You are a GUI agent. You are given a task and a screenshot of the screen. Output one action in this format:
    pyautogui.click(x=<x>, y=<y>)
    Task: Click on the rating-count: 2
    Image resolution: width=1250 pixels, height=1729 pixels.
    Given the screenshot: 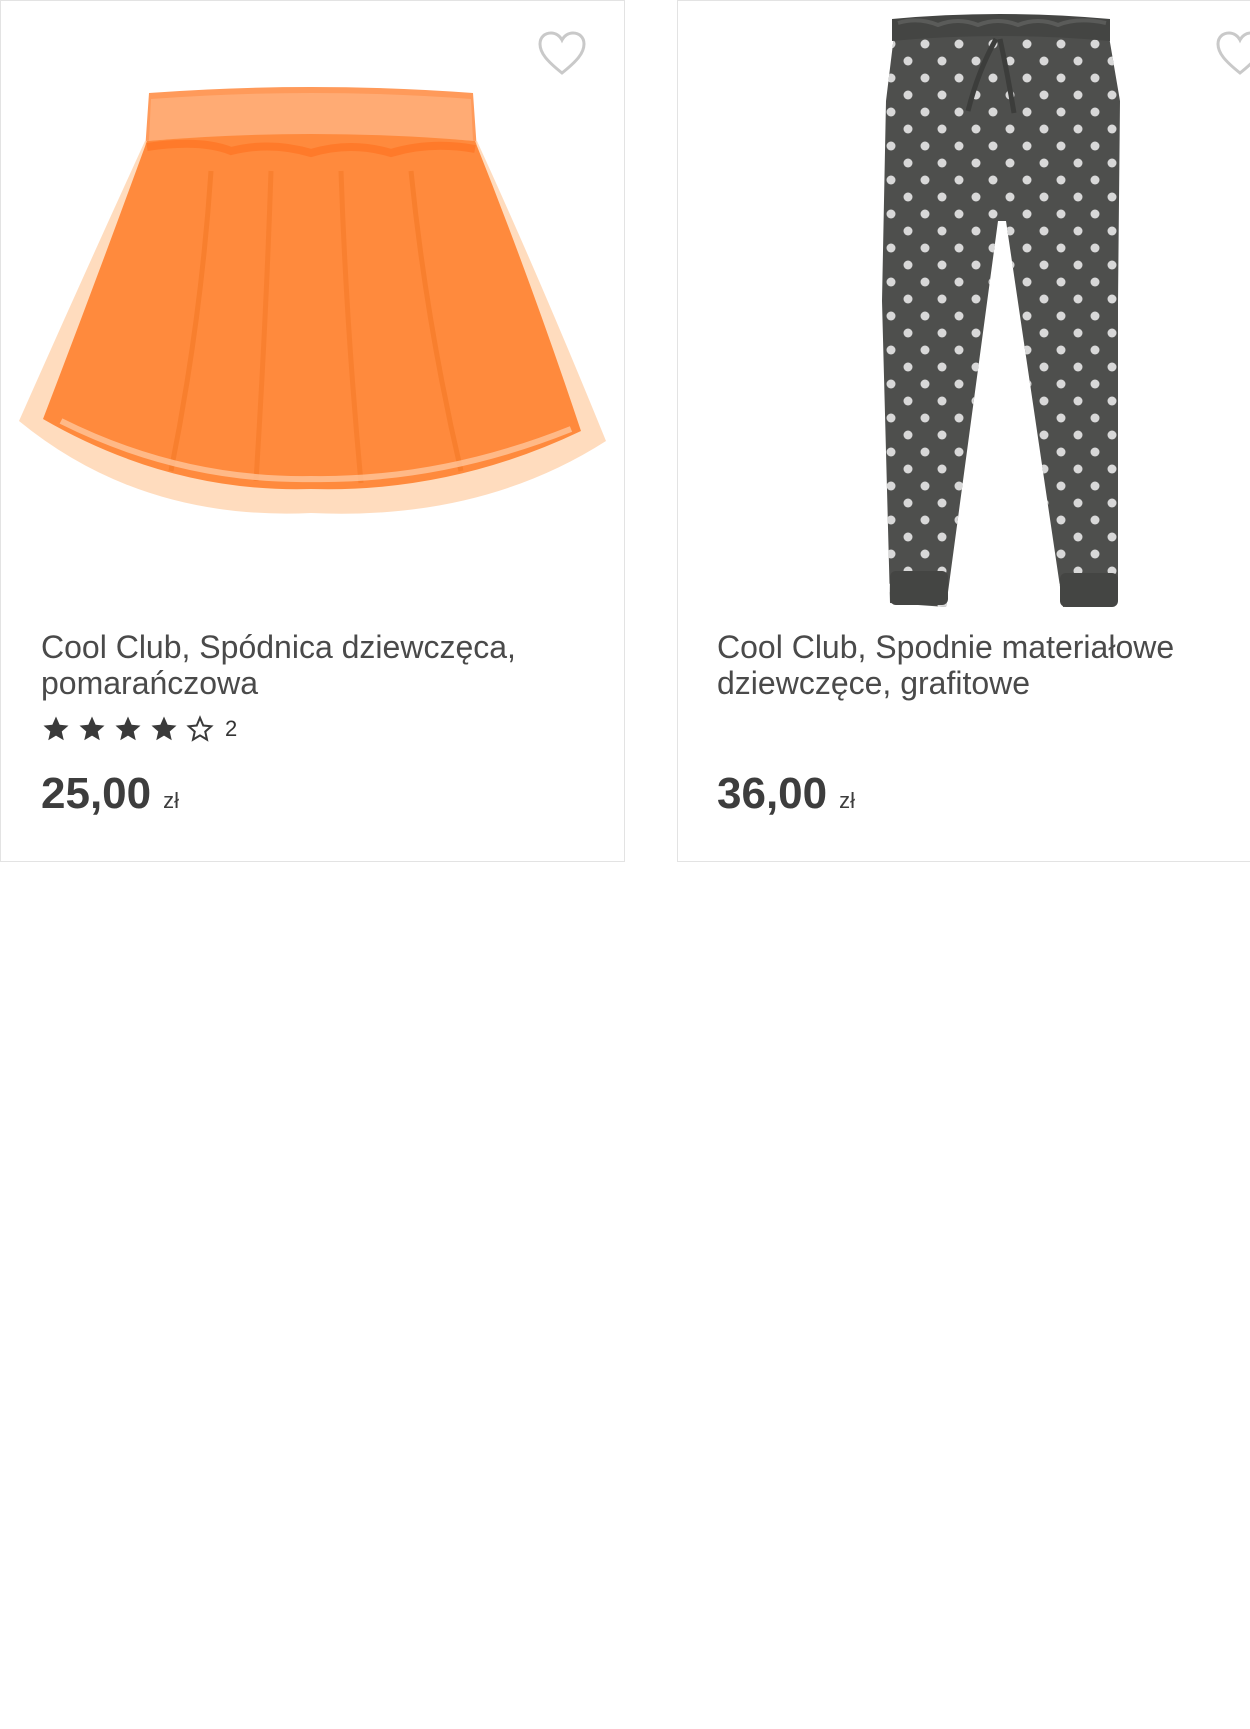 What is the action you would take?
    pyautogui.click(x=231, y=728)
    